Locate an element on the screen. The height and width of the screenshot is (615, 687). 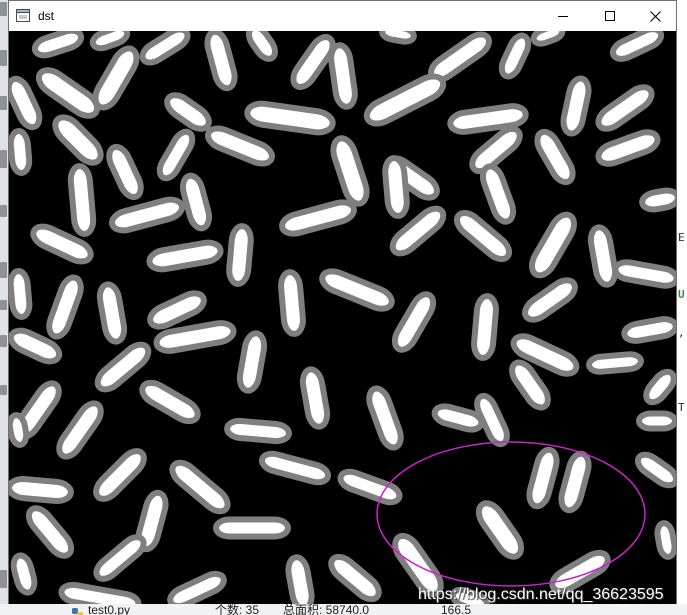
window-icon is located at coordinates (23, 15).